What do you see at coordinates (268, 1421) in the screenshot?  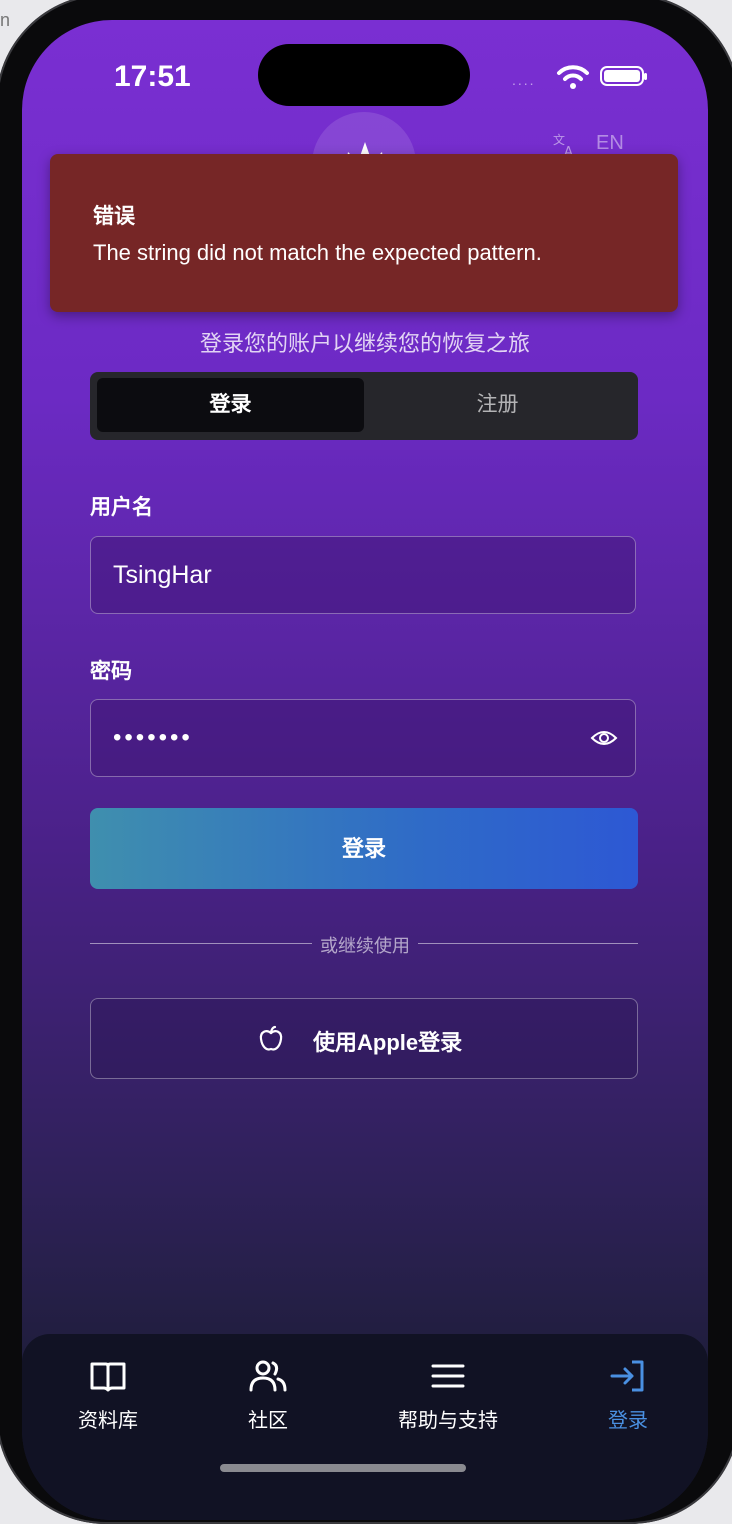 I see `tab-community-label: 社区` at bounding box center [268, 1421].